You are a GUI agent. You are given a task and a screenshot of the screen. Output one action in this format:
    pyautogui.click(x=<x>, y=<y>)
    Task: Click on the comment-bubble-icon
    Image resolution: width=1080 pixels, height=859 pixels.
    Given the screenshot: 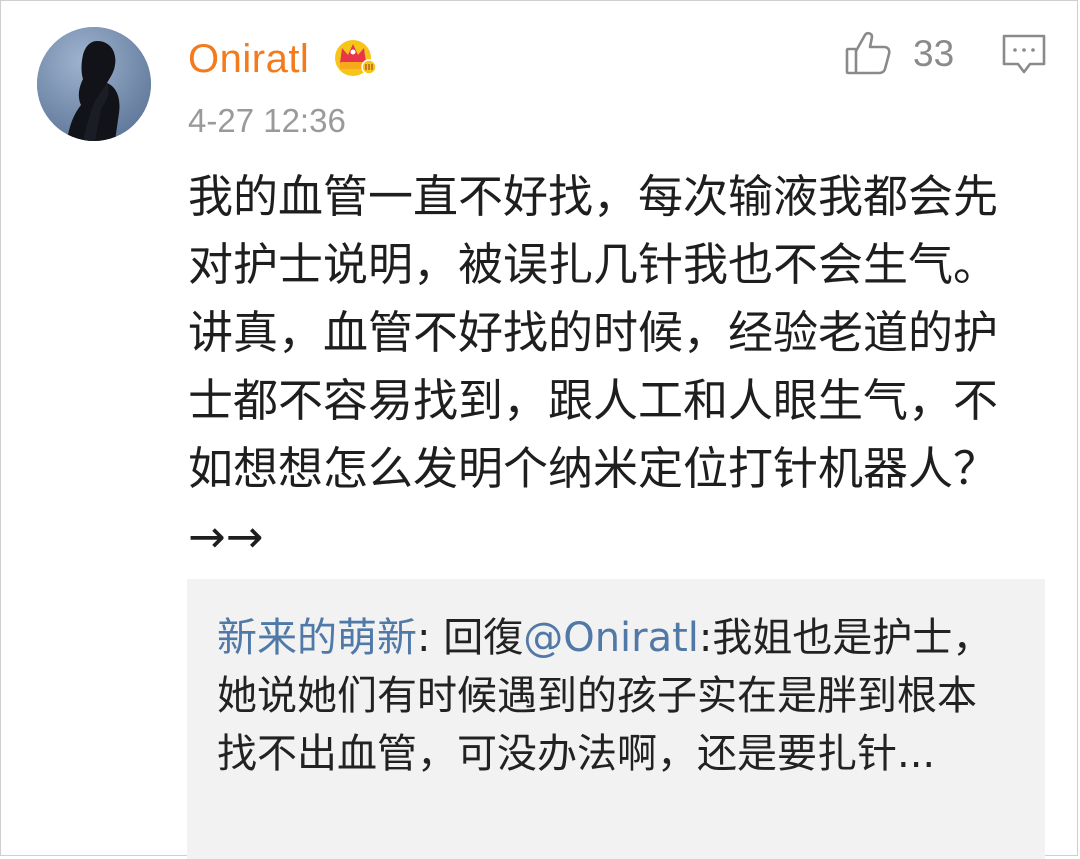 What is the action you would take?
    pyautogui.click(x=1024, y=54)
    